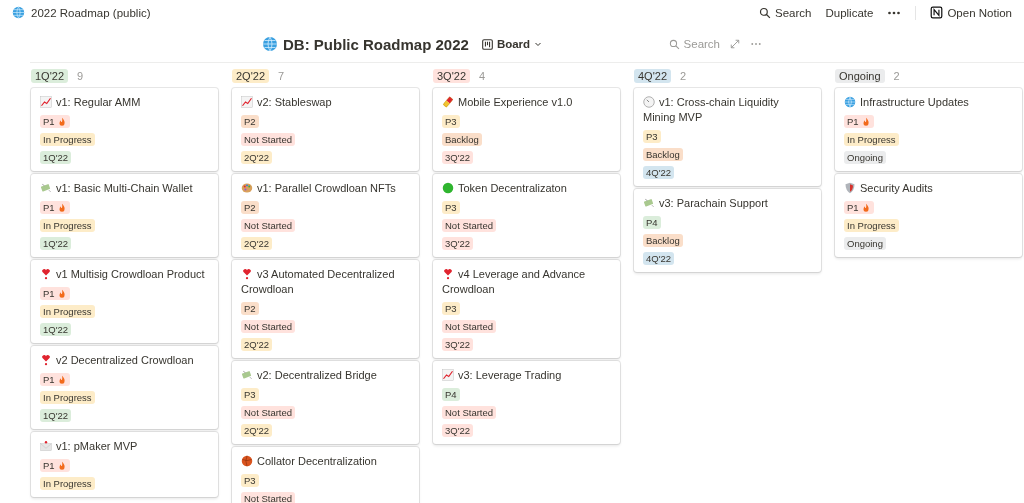 The height and width of the screenshot is (503, 1024). Describe the element at coordinates (538, 44) in the screenshot. I see `caret-icon` at that location.